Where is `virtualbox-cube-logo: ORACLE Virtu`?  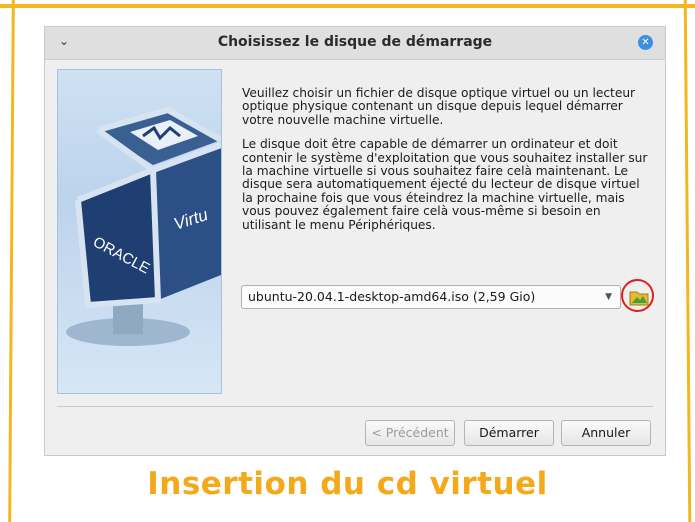
virtualbox-cube-logo: ORACLE Virtu is located at coordinates (143, 226).